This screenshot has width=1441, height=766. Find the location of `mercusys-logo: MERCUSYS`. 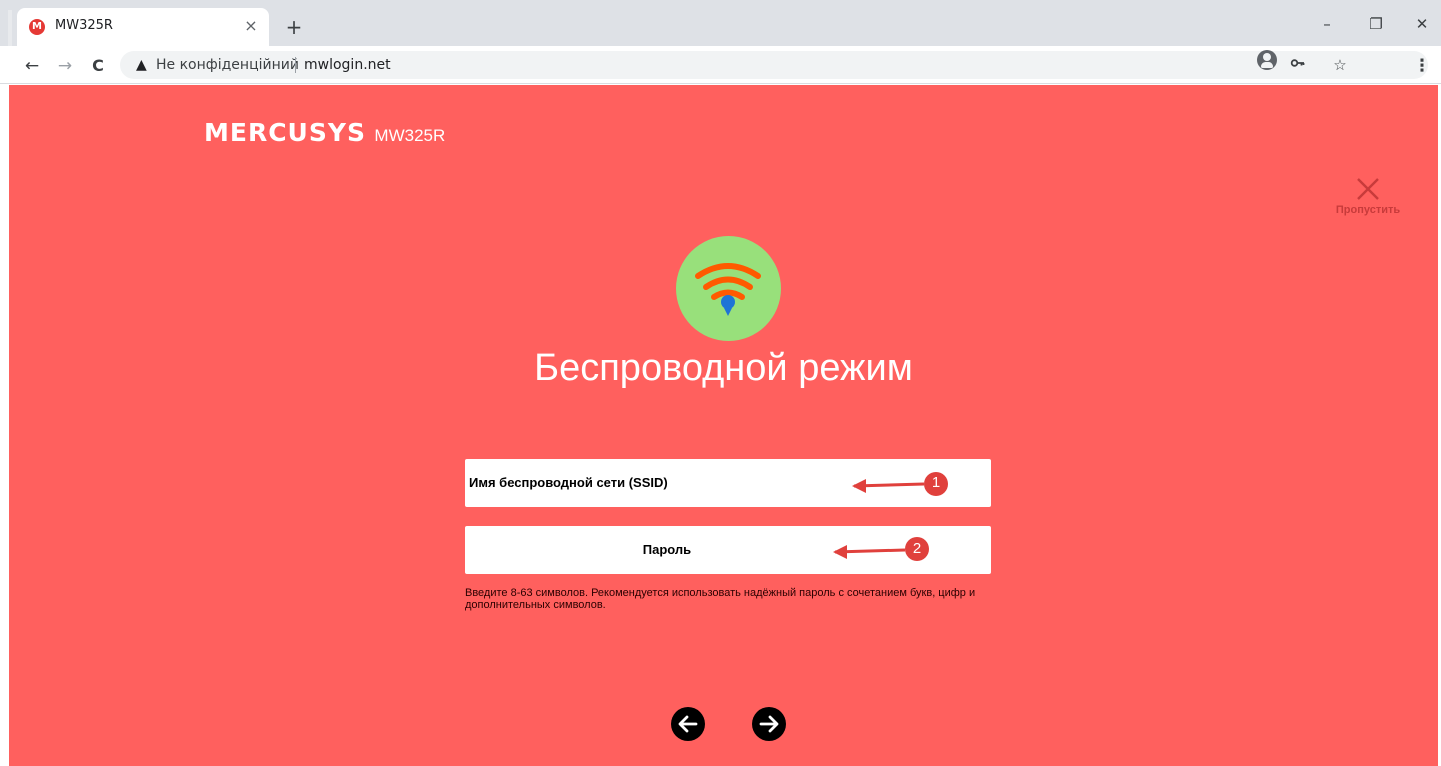

mercusys-logo: MERCUSYS is located at coordinates (285, 132).